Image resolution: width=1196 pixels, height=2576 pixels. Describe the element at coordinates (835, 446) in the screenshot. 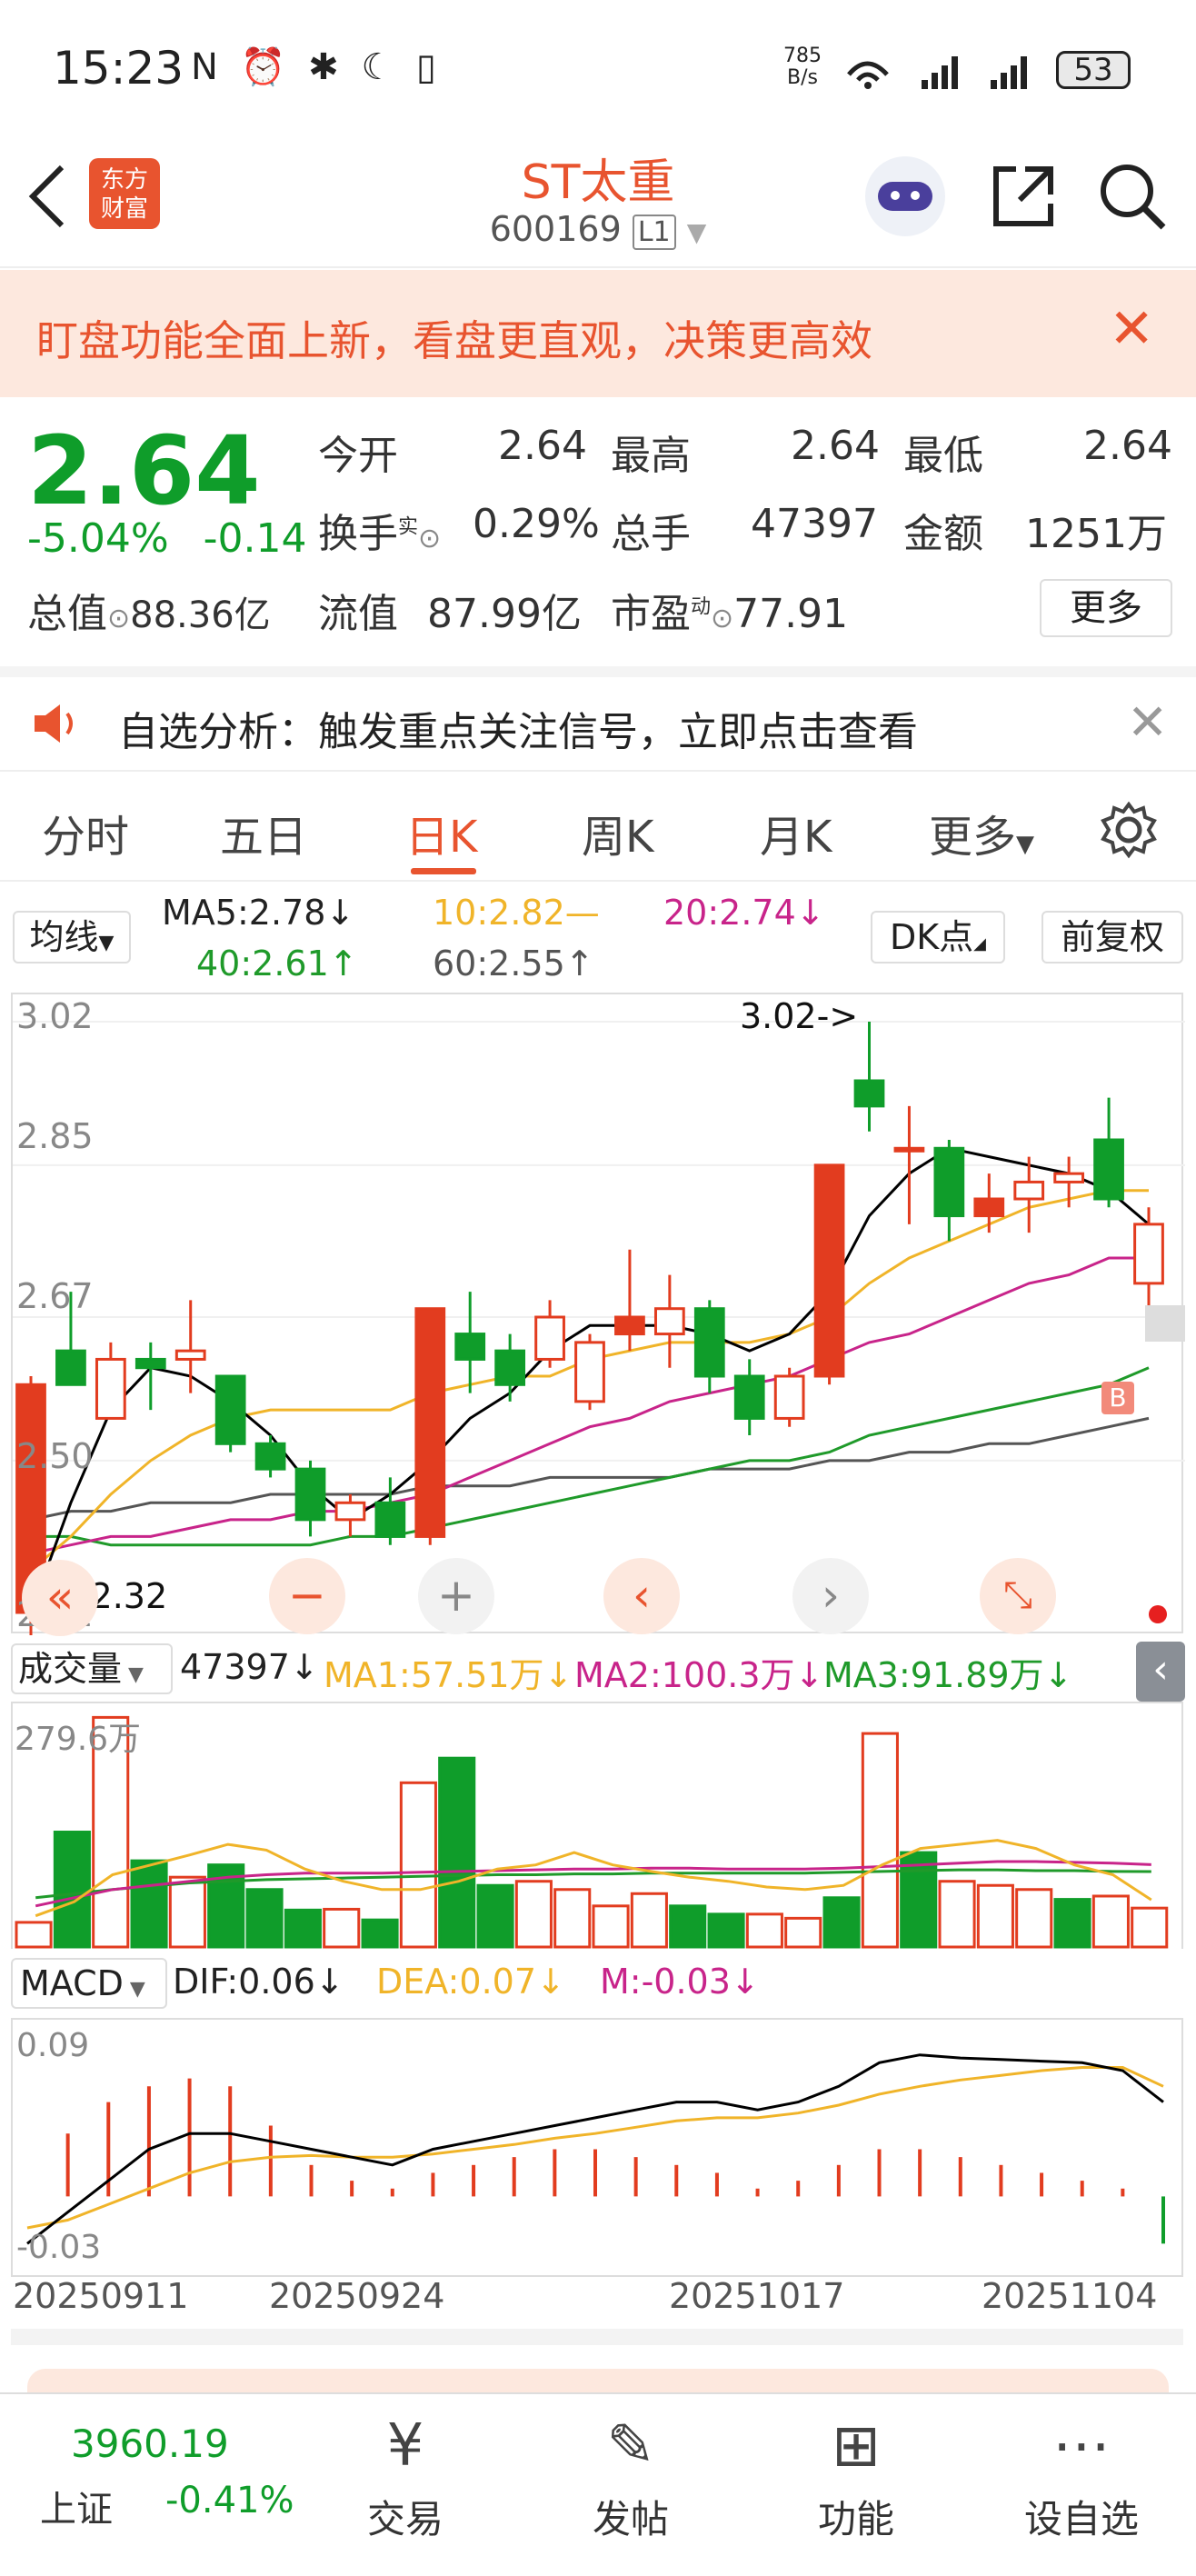

I see `high-value: 2.64` at that location.